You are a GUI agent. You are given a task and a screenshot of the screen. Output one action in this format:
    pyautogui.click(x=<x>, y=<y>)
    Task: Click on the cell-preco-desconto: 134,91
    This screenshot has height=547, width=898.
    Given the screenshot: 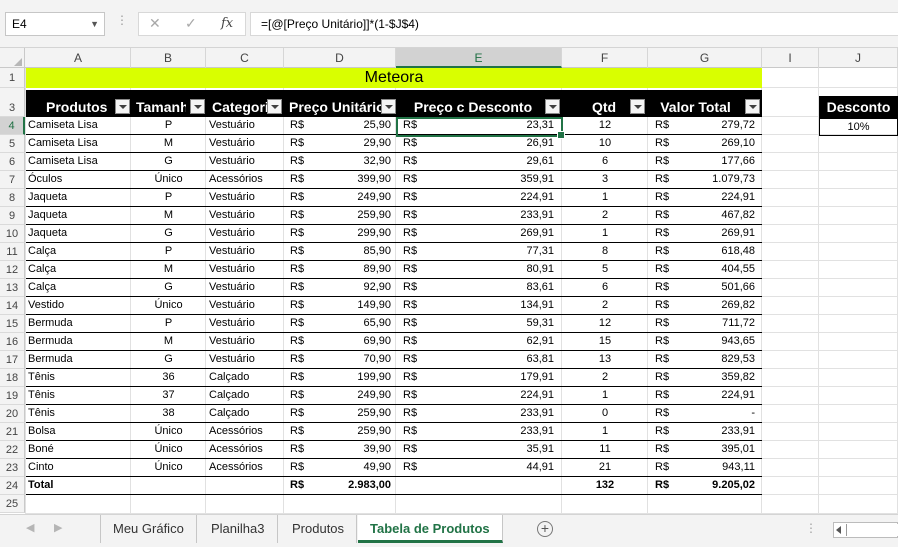 What is the action you would take?
    pyautogui.click(x=488, y=305)
    